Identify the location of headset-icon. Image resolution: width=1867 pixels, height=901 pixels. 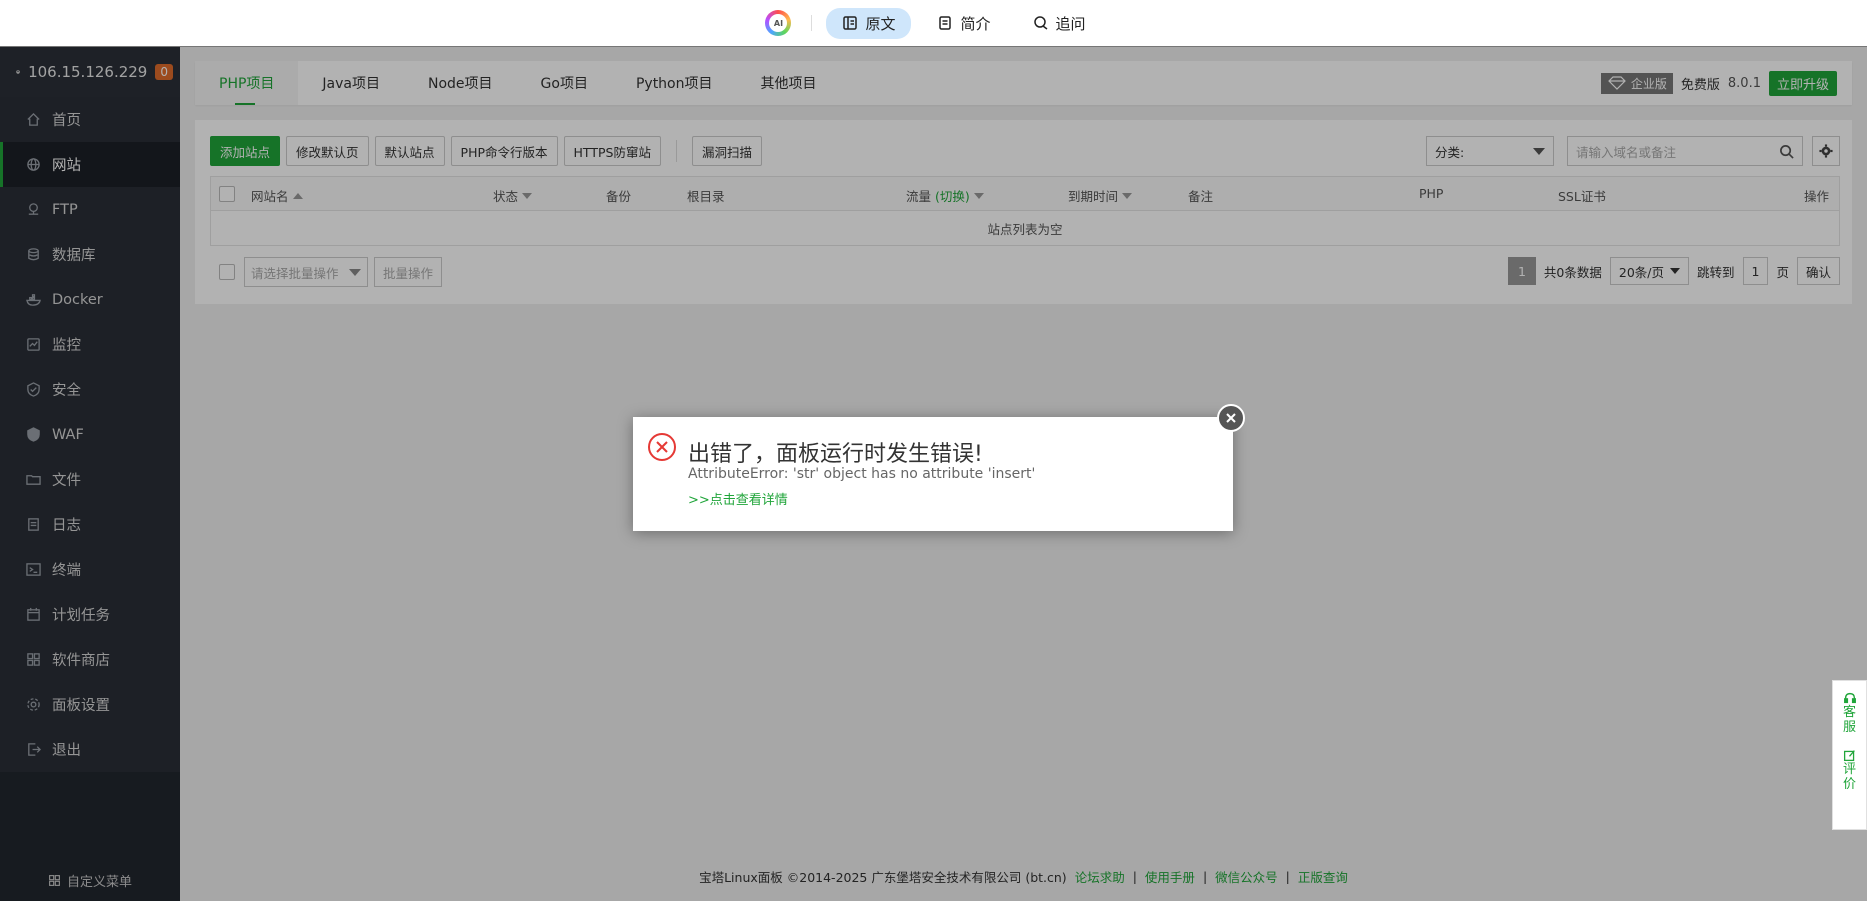
(1849, 698).